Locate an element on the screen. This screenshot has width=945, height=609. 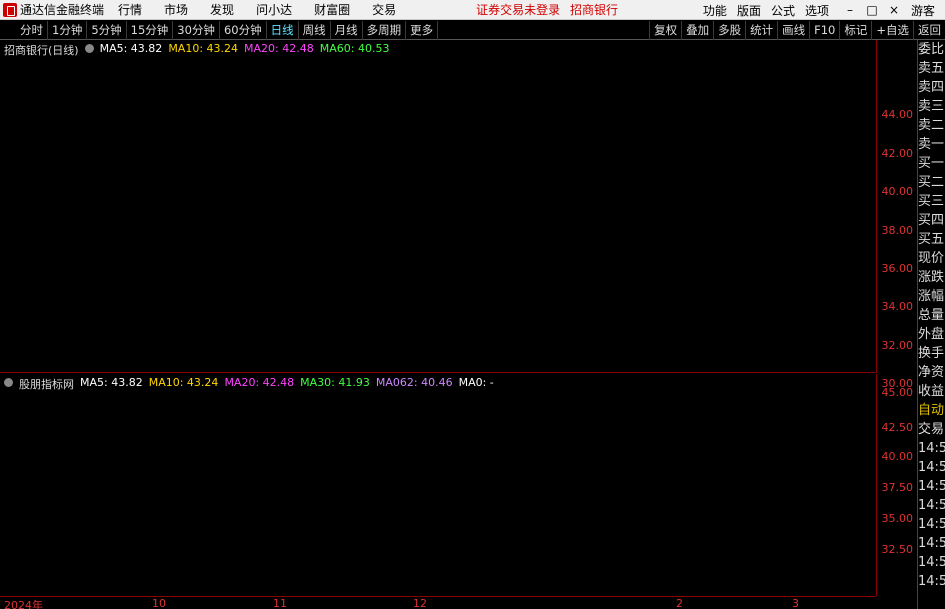
menu-ask: 问小达 is located at coordinates (274, 9).